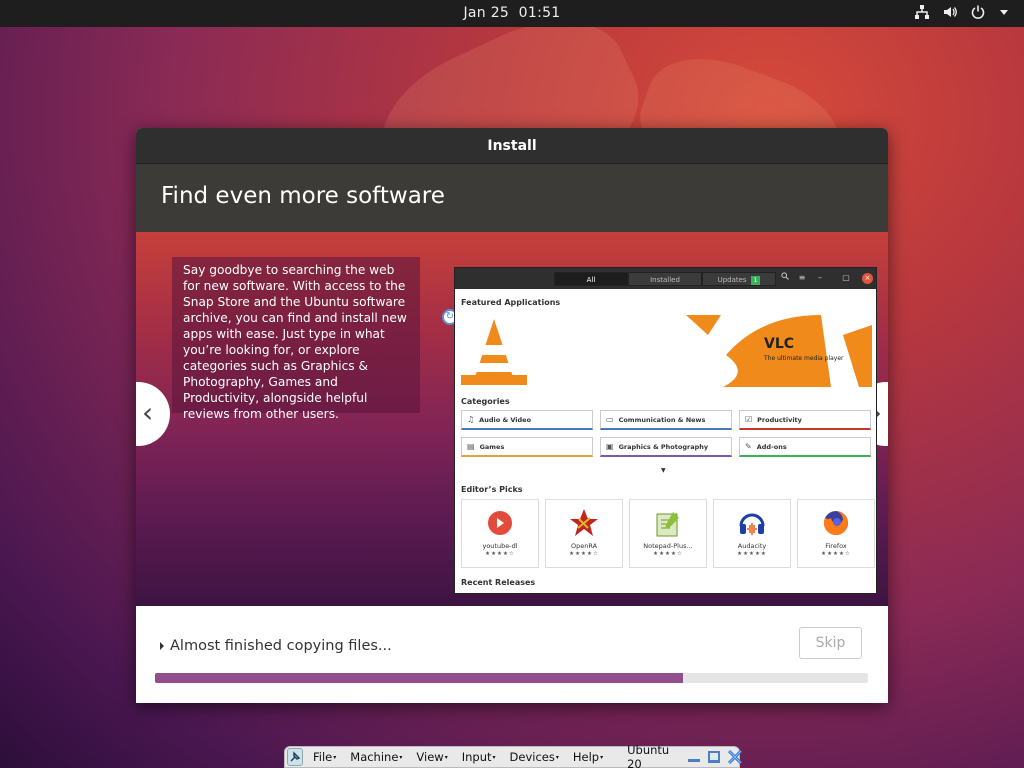  Describe the element at coordinates (419, 678) in the screenshot. I see `progress-bar-fill` at that location.